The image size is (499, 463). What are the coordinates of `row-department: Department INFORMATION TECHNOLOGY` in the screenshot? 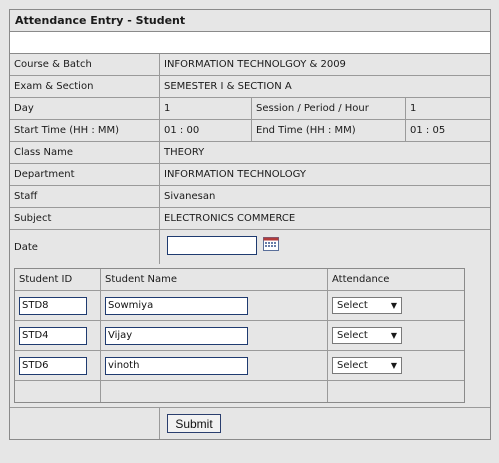 It's located at (250, 175).